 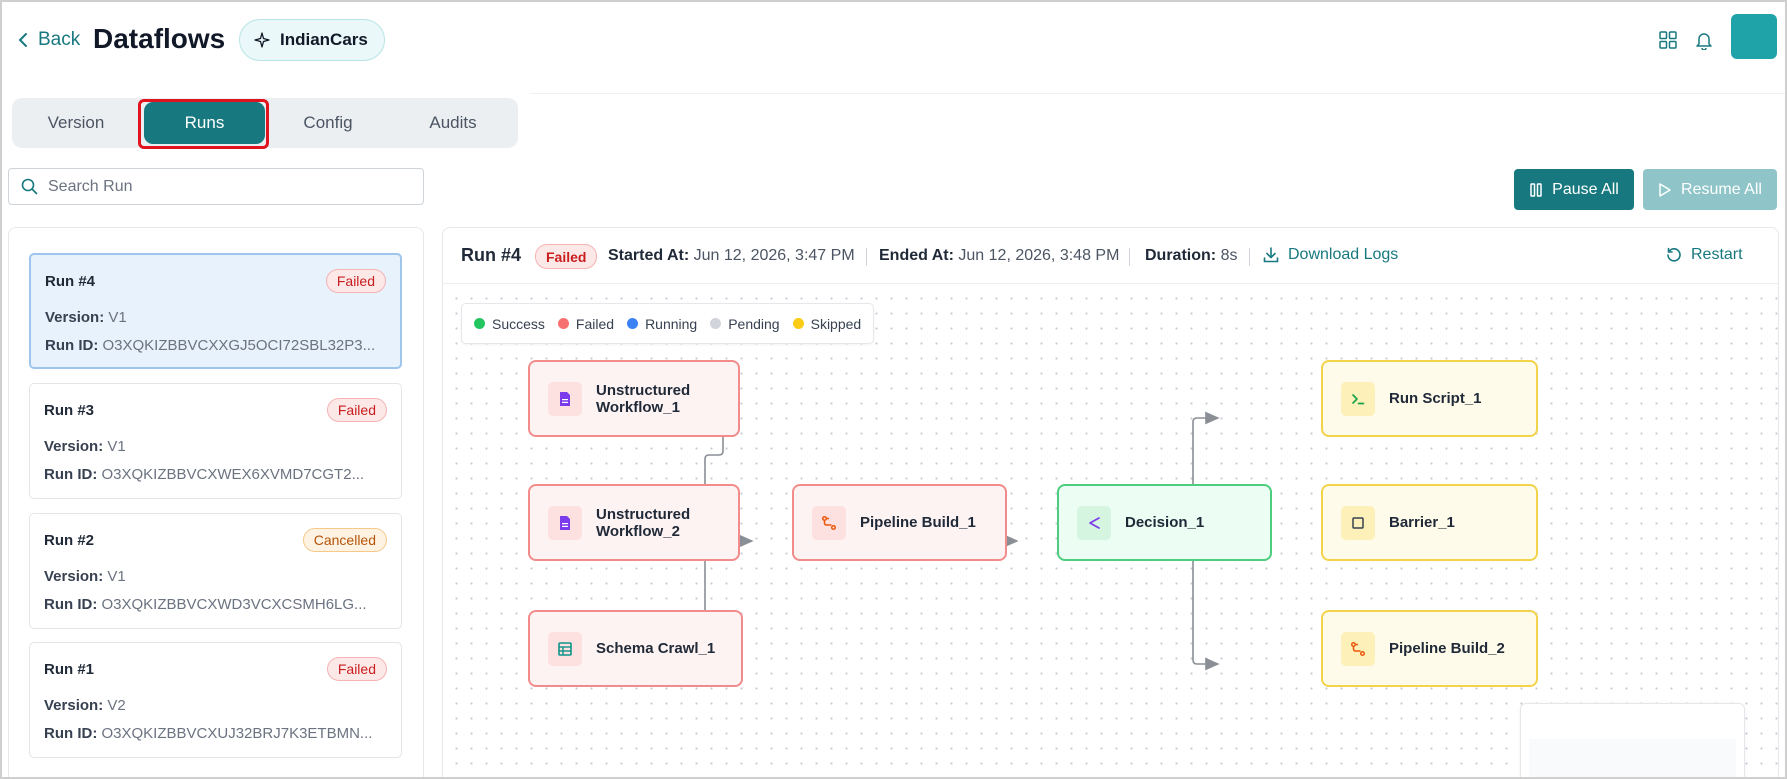 I want to click on node-label: Pipeline Build_2, so click(x=1447, y=648).